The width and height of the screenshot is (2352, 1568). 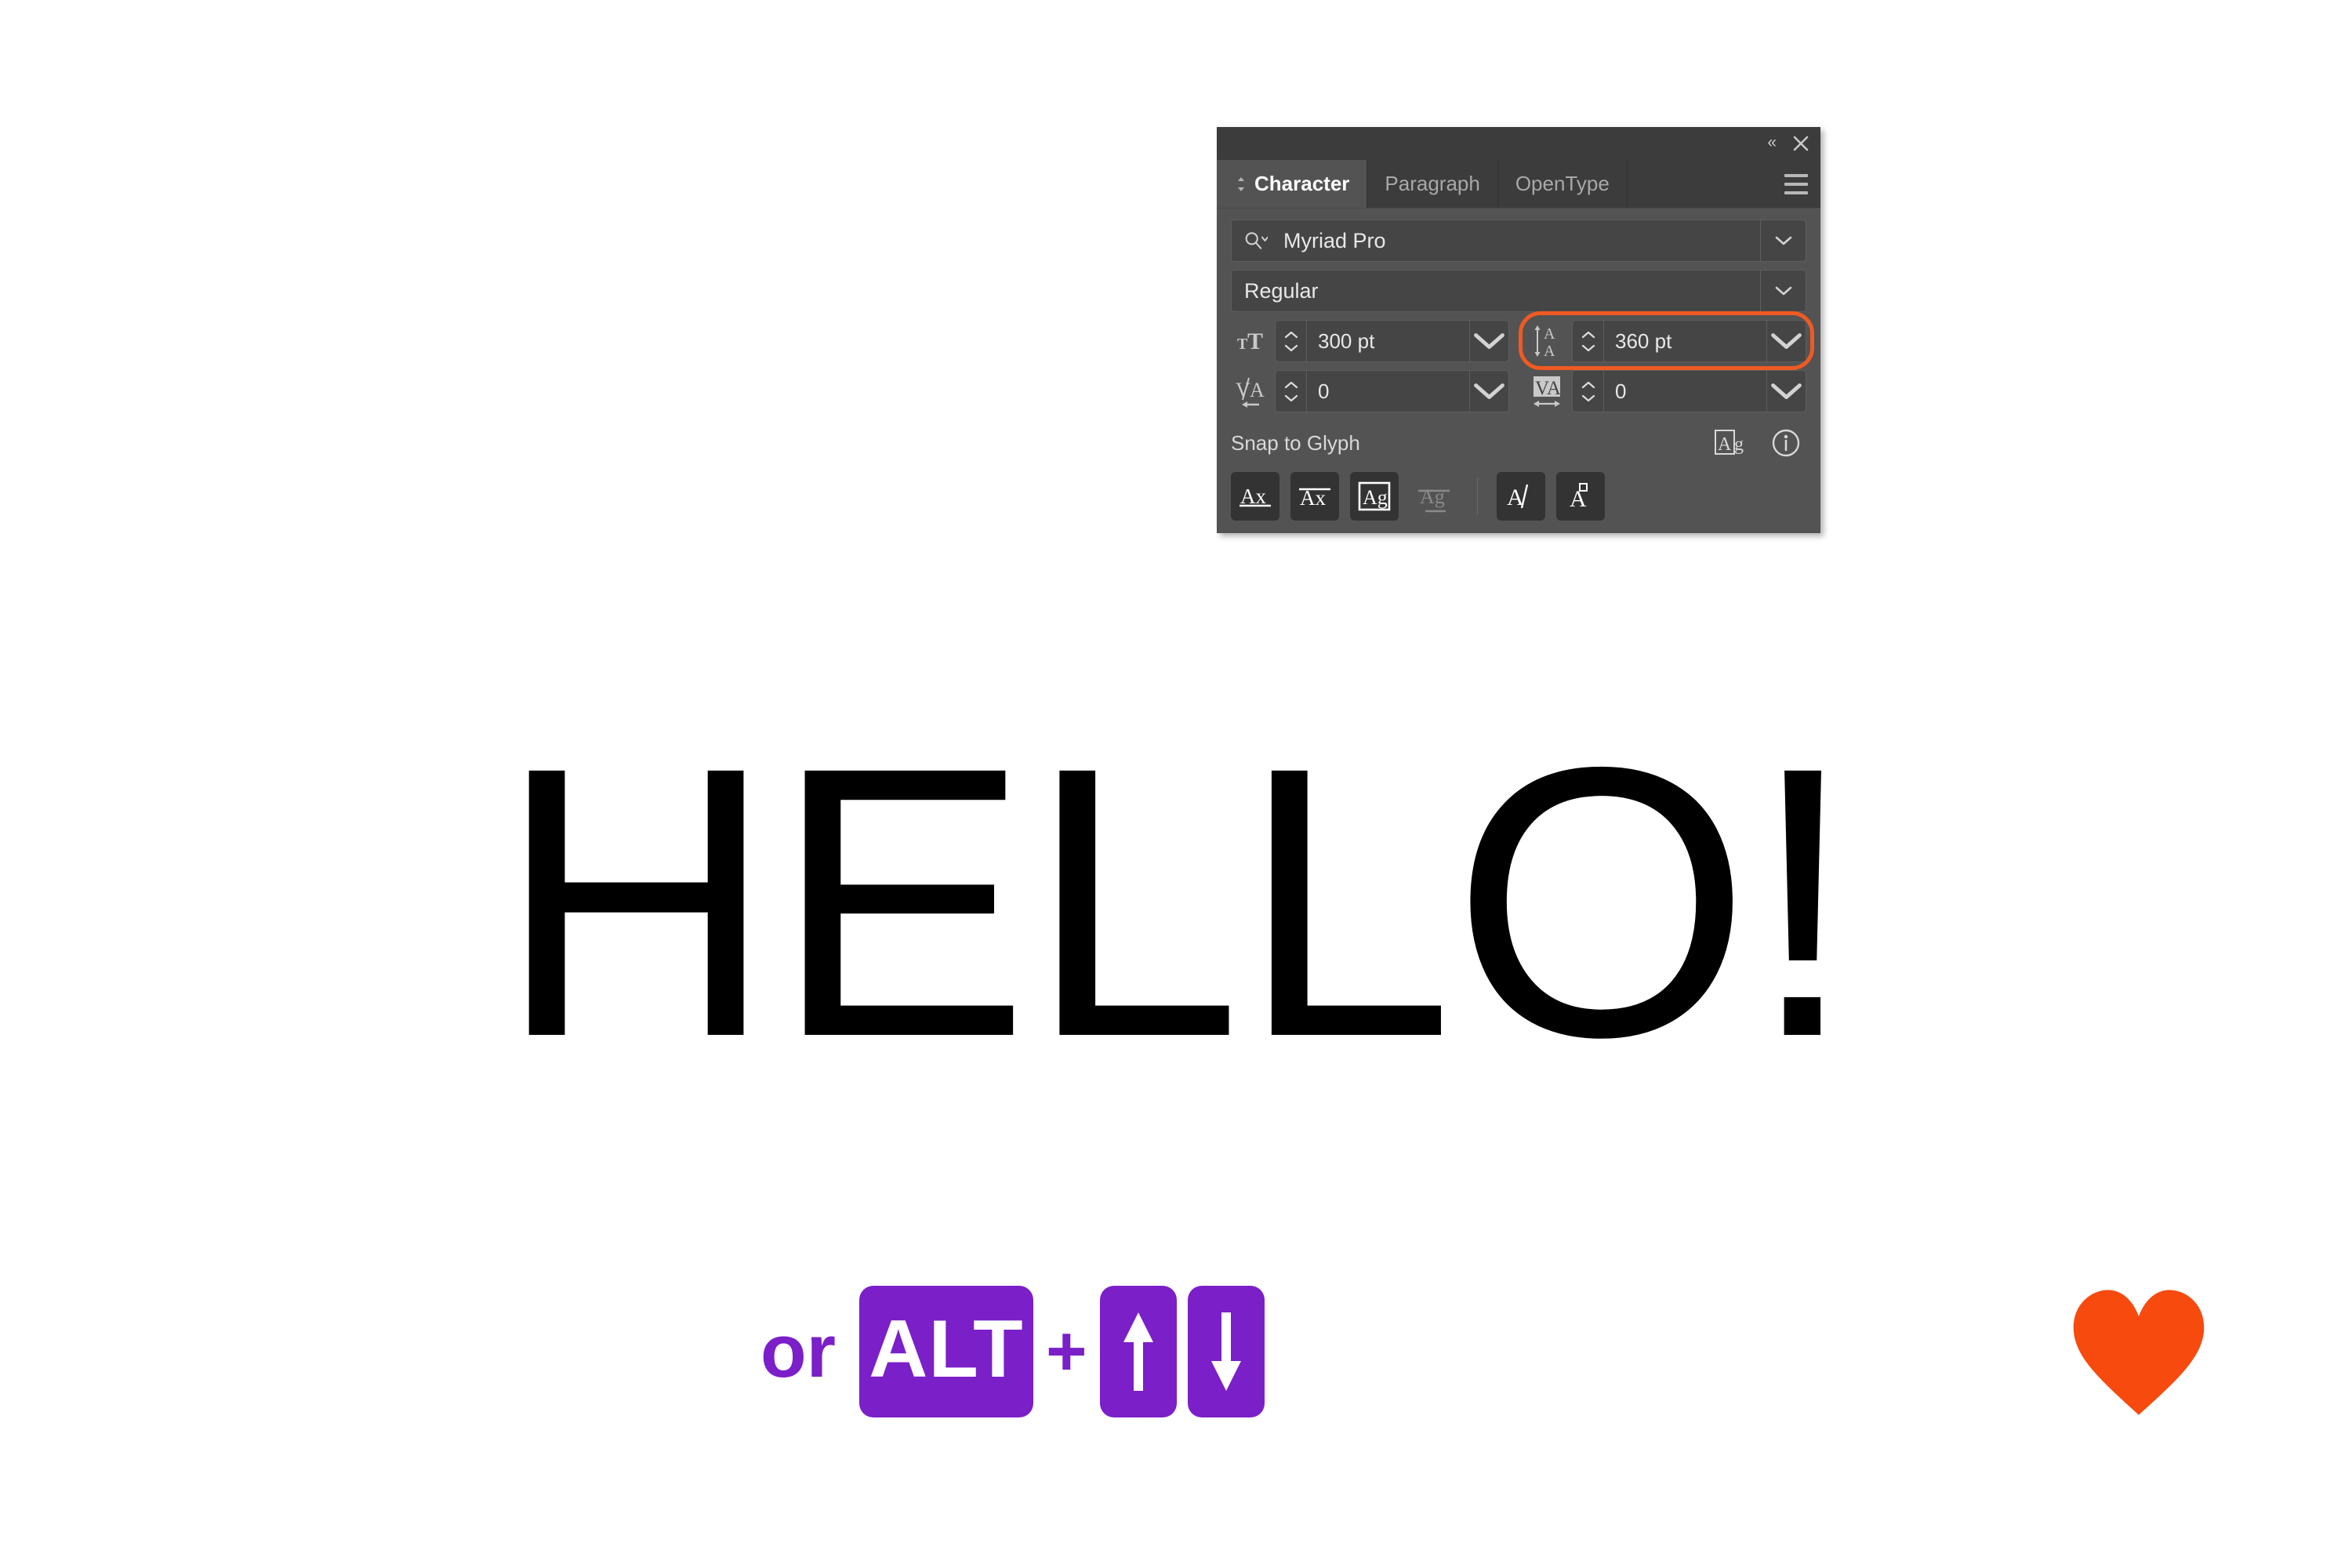 I want to click on glyph-buttons-separator, so click(x=1477, y=496).